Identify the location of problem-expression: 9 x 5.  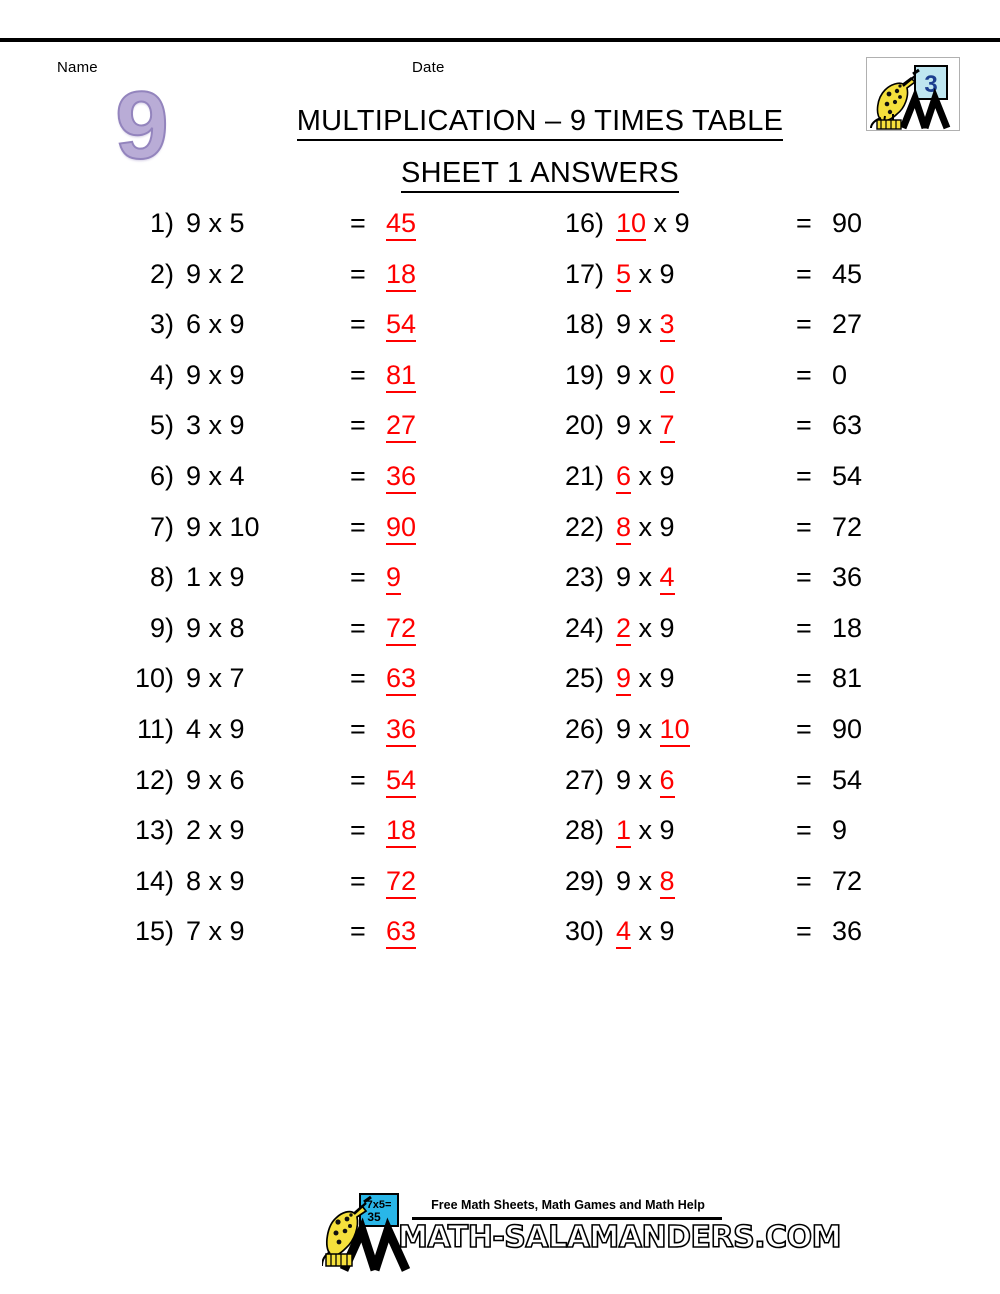
(215, 223).